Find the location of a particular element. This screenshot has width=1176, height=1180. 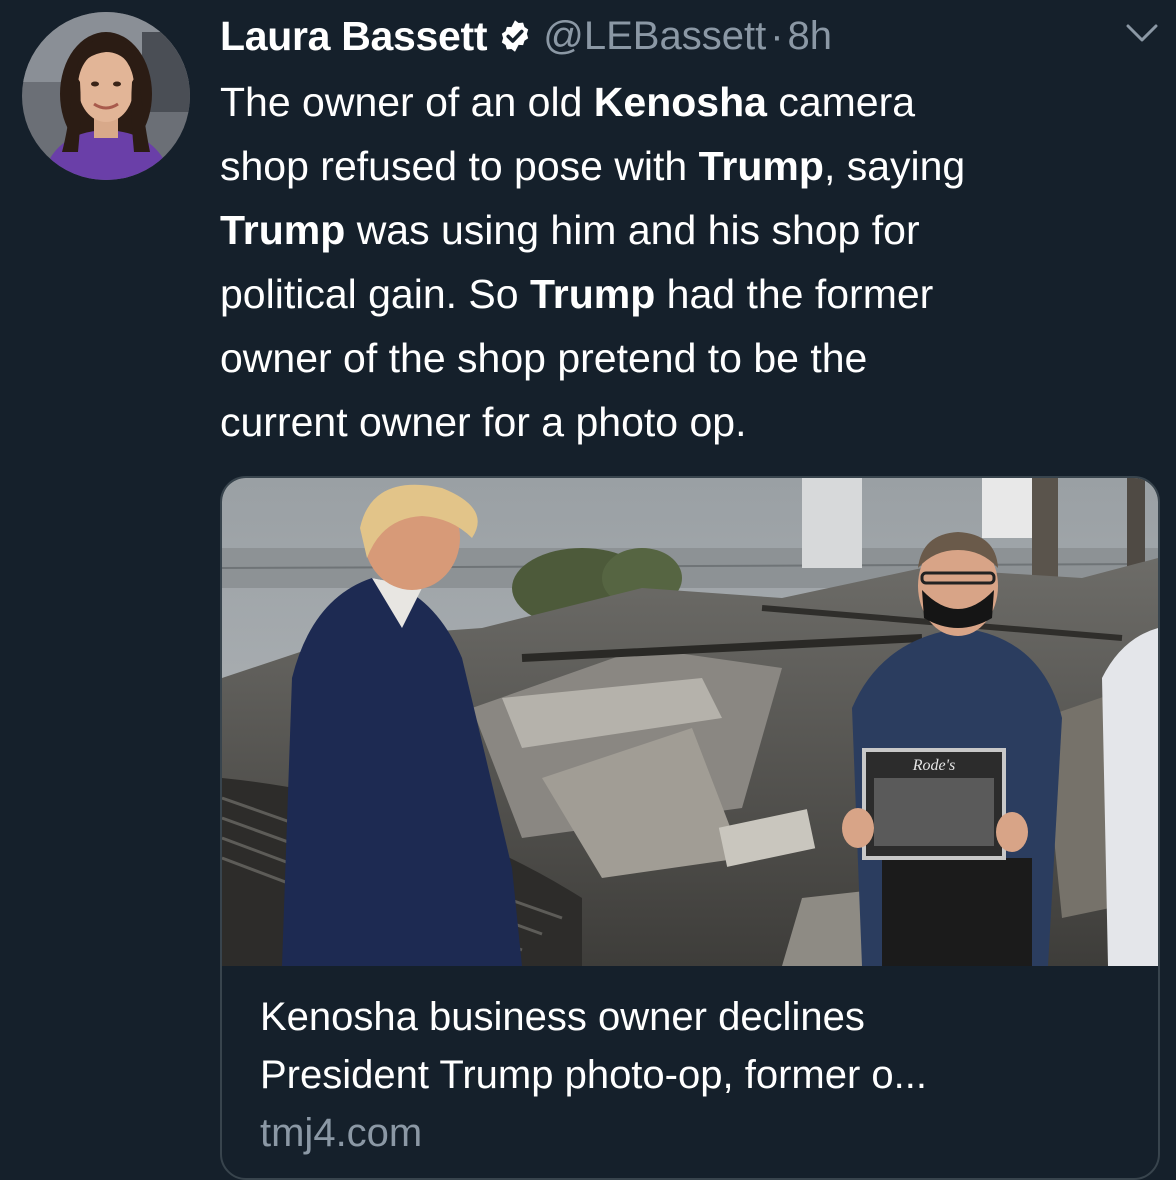

tweet-text-line: The owner of an old Kenosha camera is located at coordinates (690, 102).